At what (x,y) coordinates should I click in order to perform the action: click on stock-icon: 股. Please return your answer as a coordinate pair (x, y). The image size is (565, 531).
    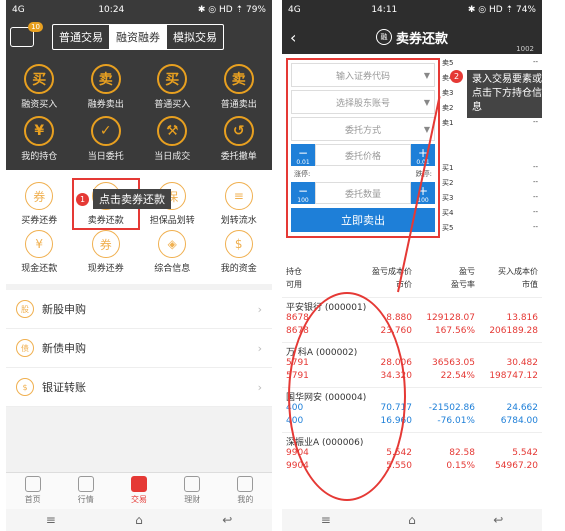
    Looking at the image, I should click on (25, 309).